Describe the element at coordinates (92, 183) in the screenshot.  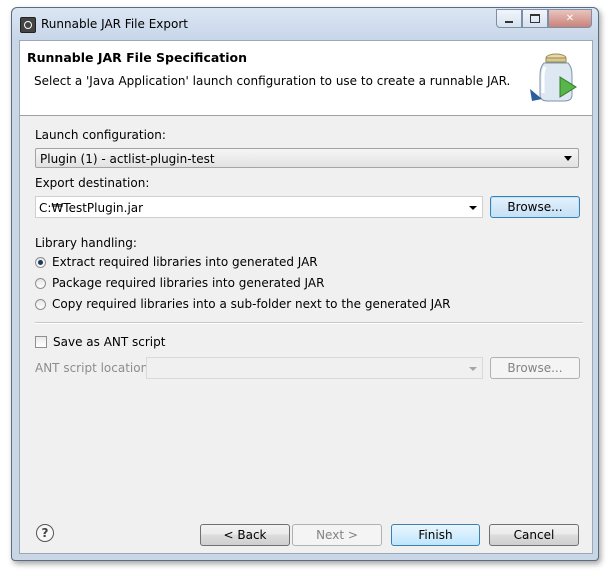
I see `export-destination-label: Export destination:` at that location.